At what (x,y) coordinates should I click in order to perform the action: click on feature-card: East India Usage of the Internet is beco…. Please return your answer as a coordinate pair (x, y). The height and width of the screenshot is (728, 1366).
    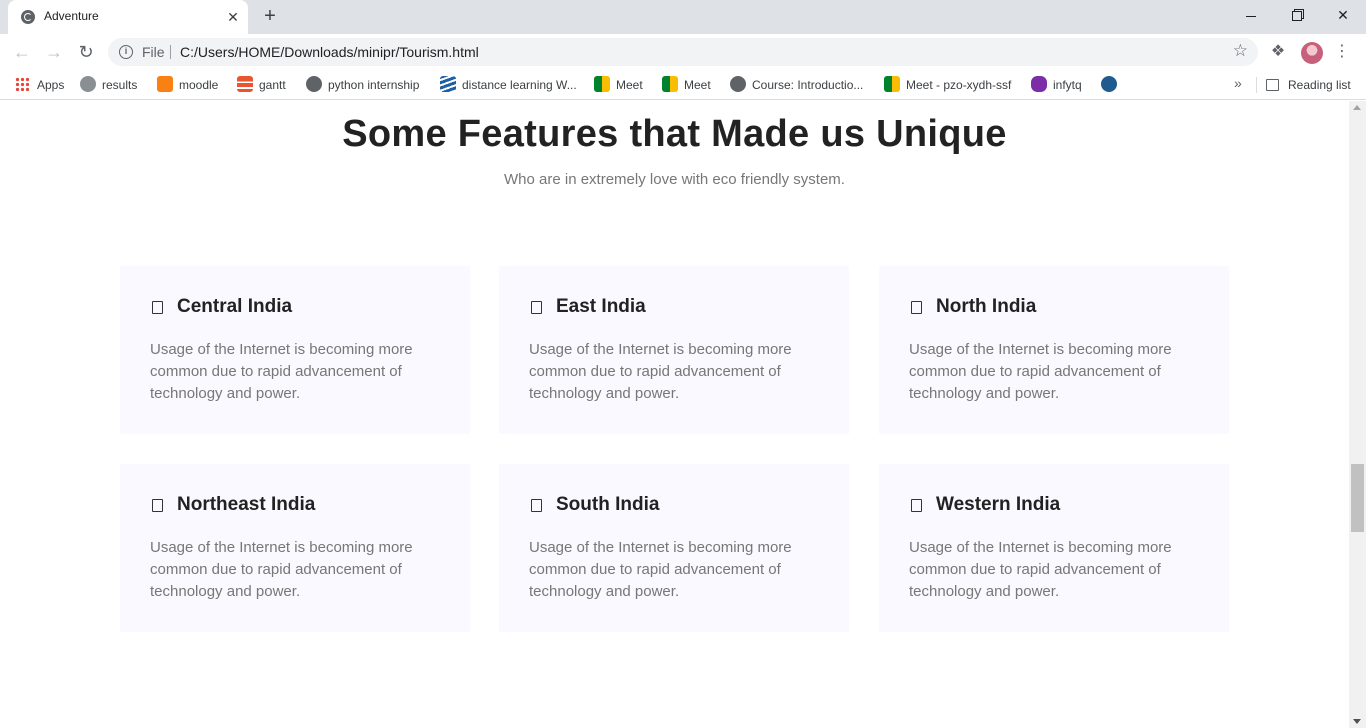
    Looking at the image, I should click on (674, 350).